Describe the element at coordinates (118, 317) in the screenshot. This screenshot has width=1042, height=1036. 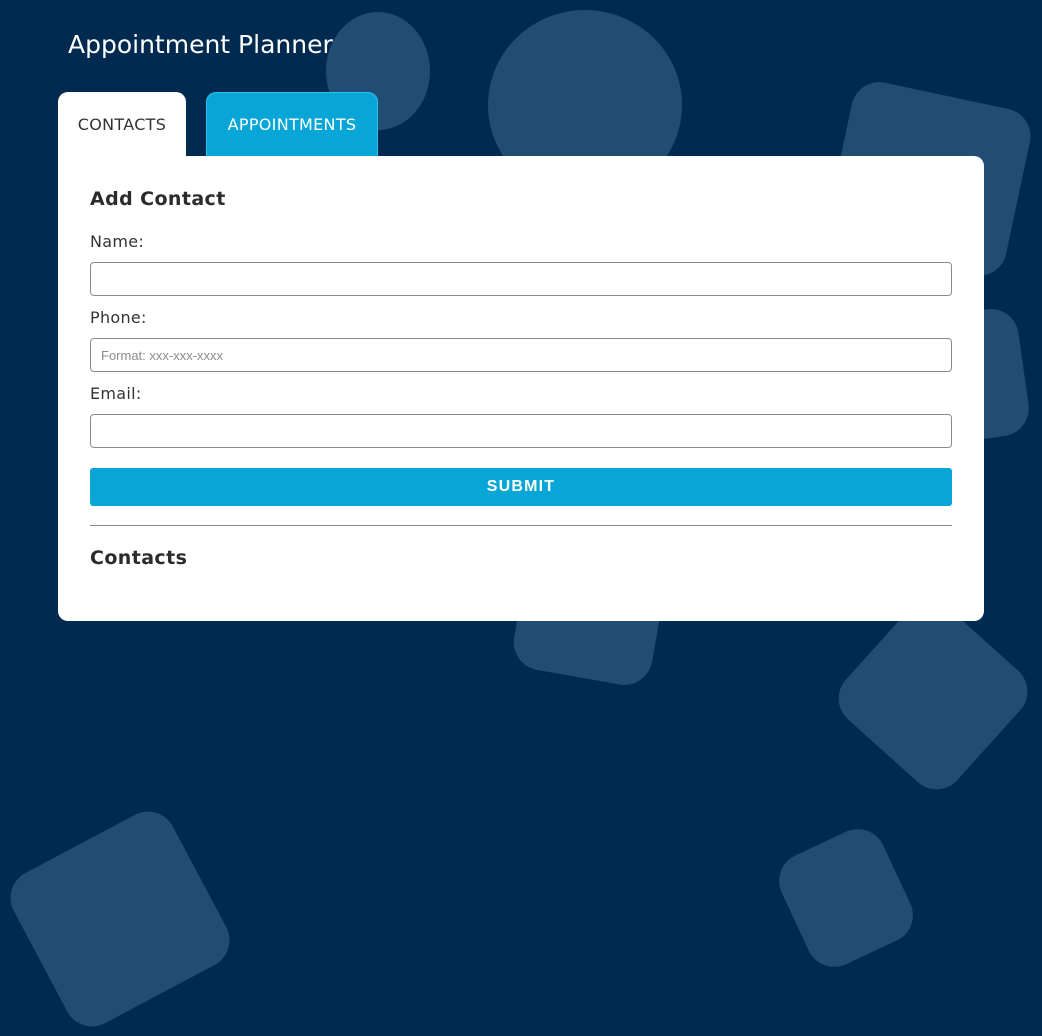
I see `phone-label: Phone:` at that location.